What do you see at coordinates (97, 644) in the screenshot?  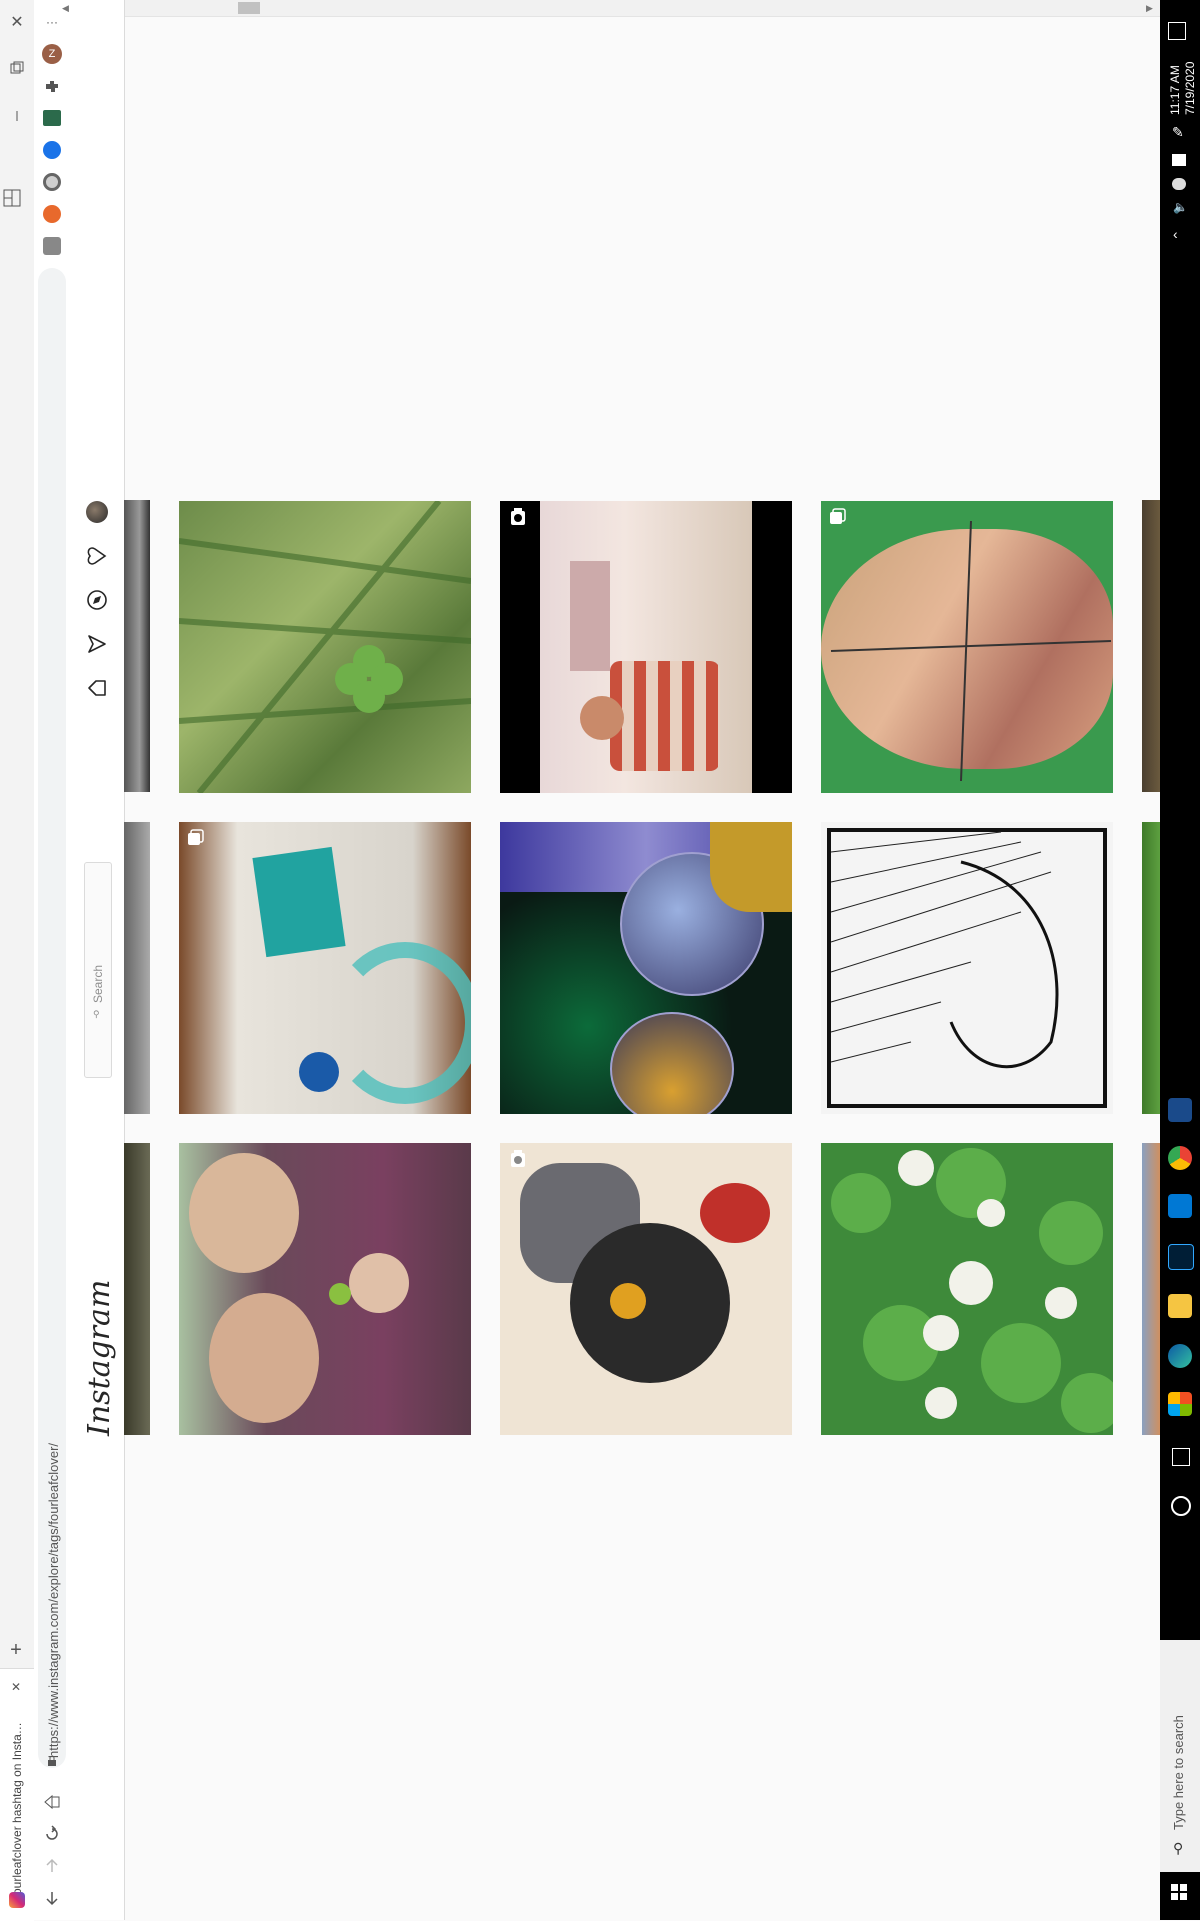 I see `direct-send-icon` at bounding box center [97, 644].